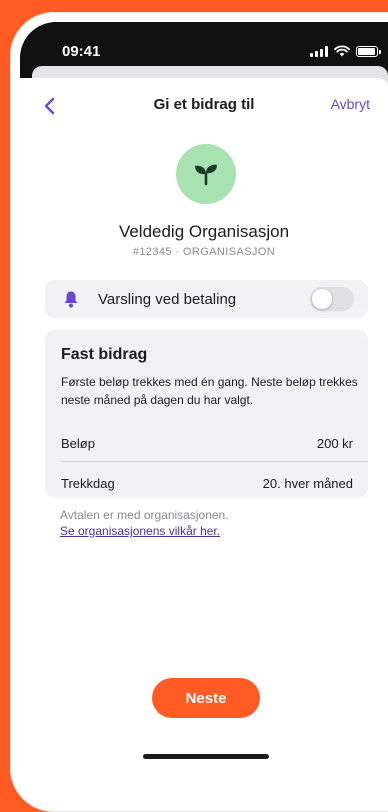 This screenshot has width=388, height=812. Describe the element at coordinates (78, 443) in the screenshot. I see `amount-label: Beløp` at that location.